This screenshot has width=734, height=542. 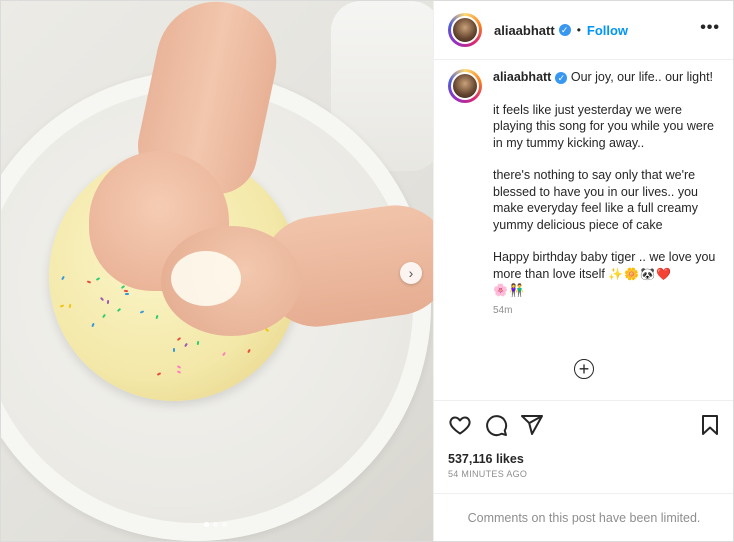 I want to click on caption-emojis: ✨🌼🐼❤️, so click(x=640, y=273).